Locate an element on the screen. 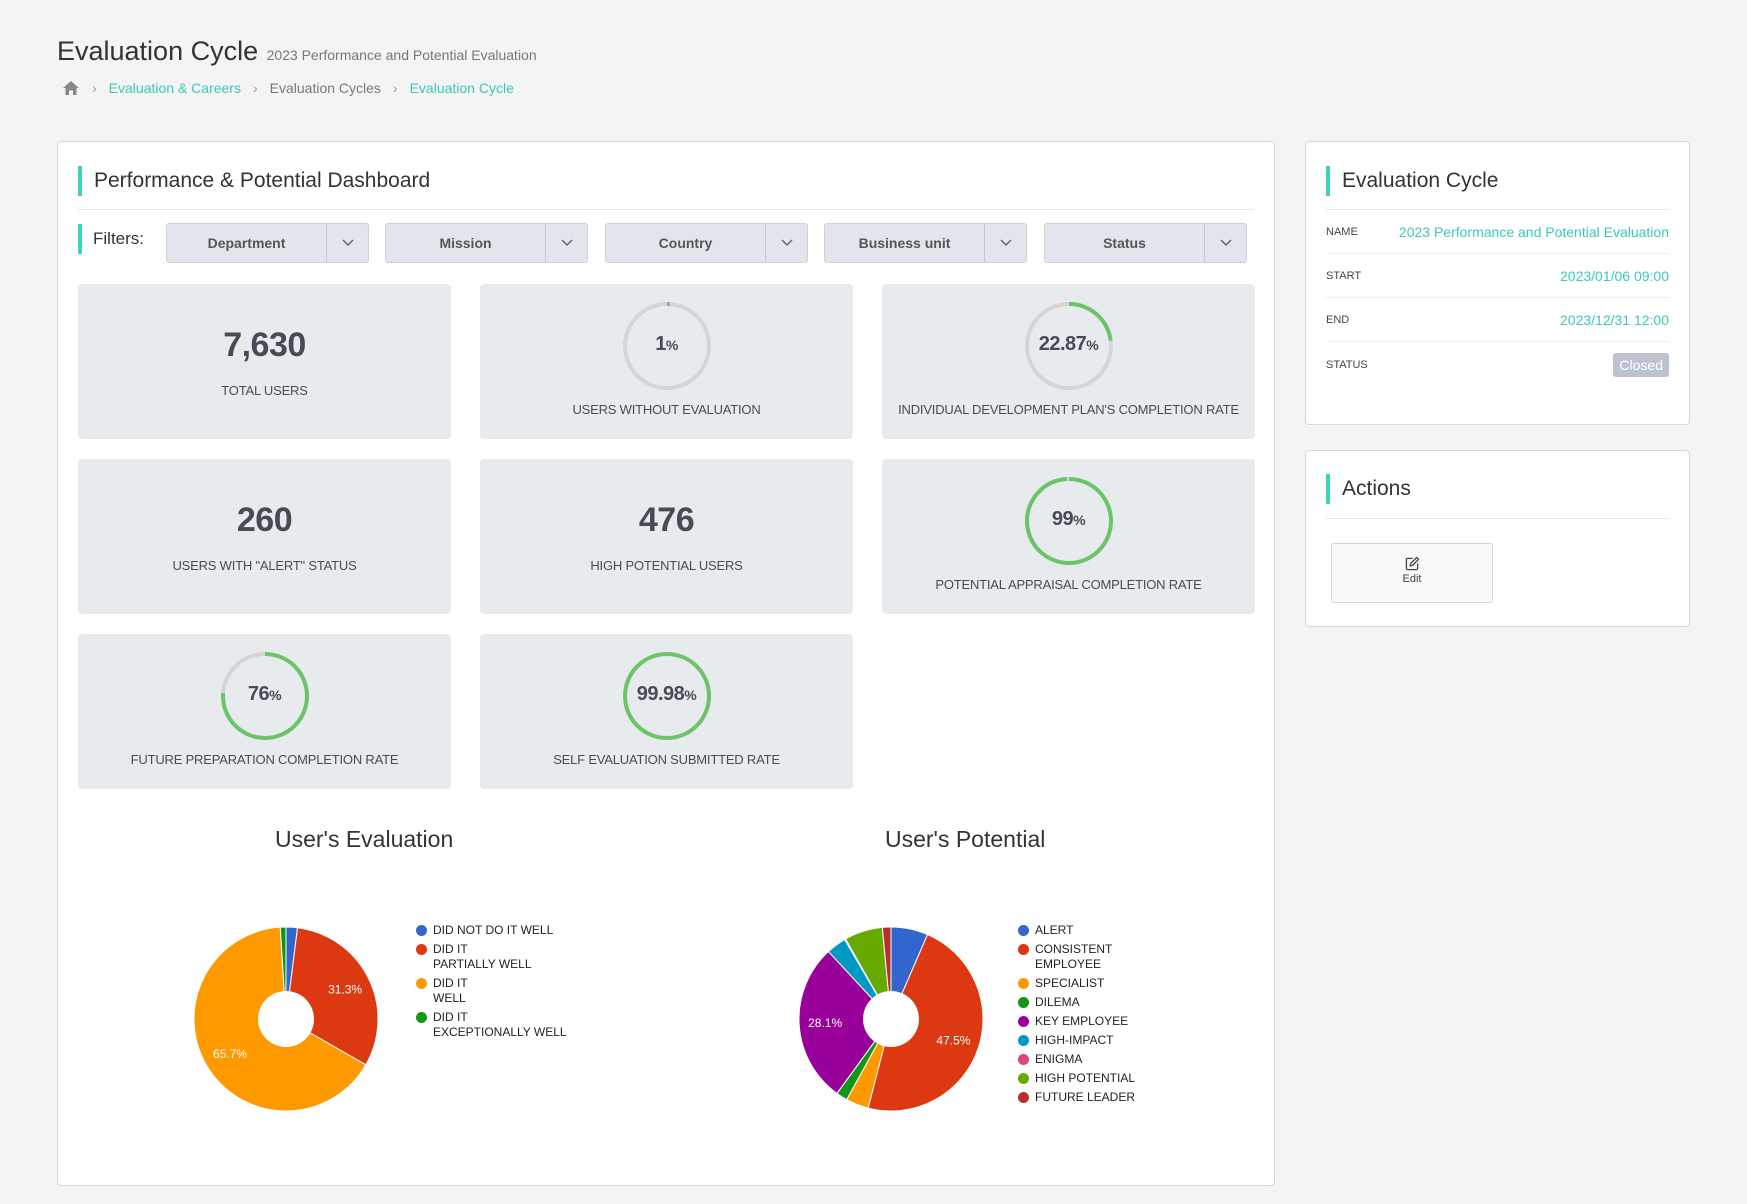 The width and height of the screenshot is (1747, 1204). legend-item: SPECIALIST is located at coordinates (1076, 983).